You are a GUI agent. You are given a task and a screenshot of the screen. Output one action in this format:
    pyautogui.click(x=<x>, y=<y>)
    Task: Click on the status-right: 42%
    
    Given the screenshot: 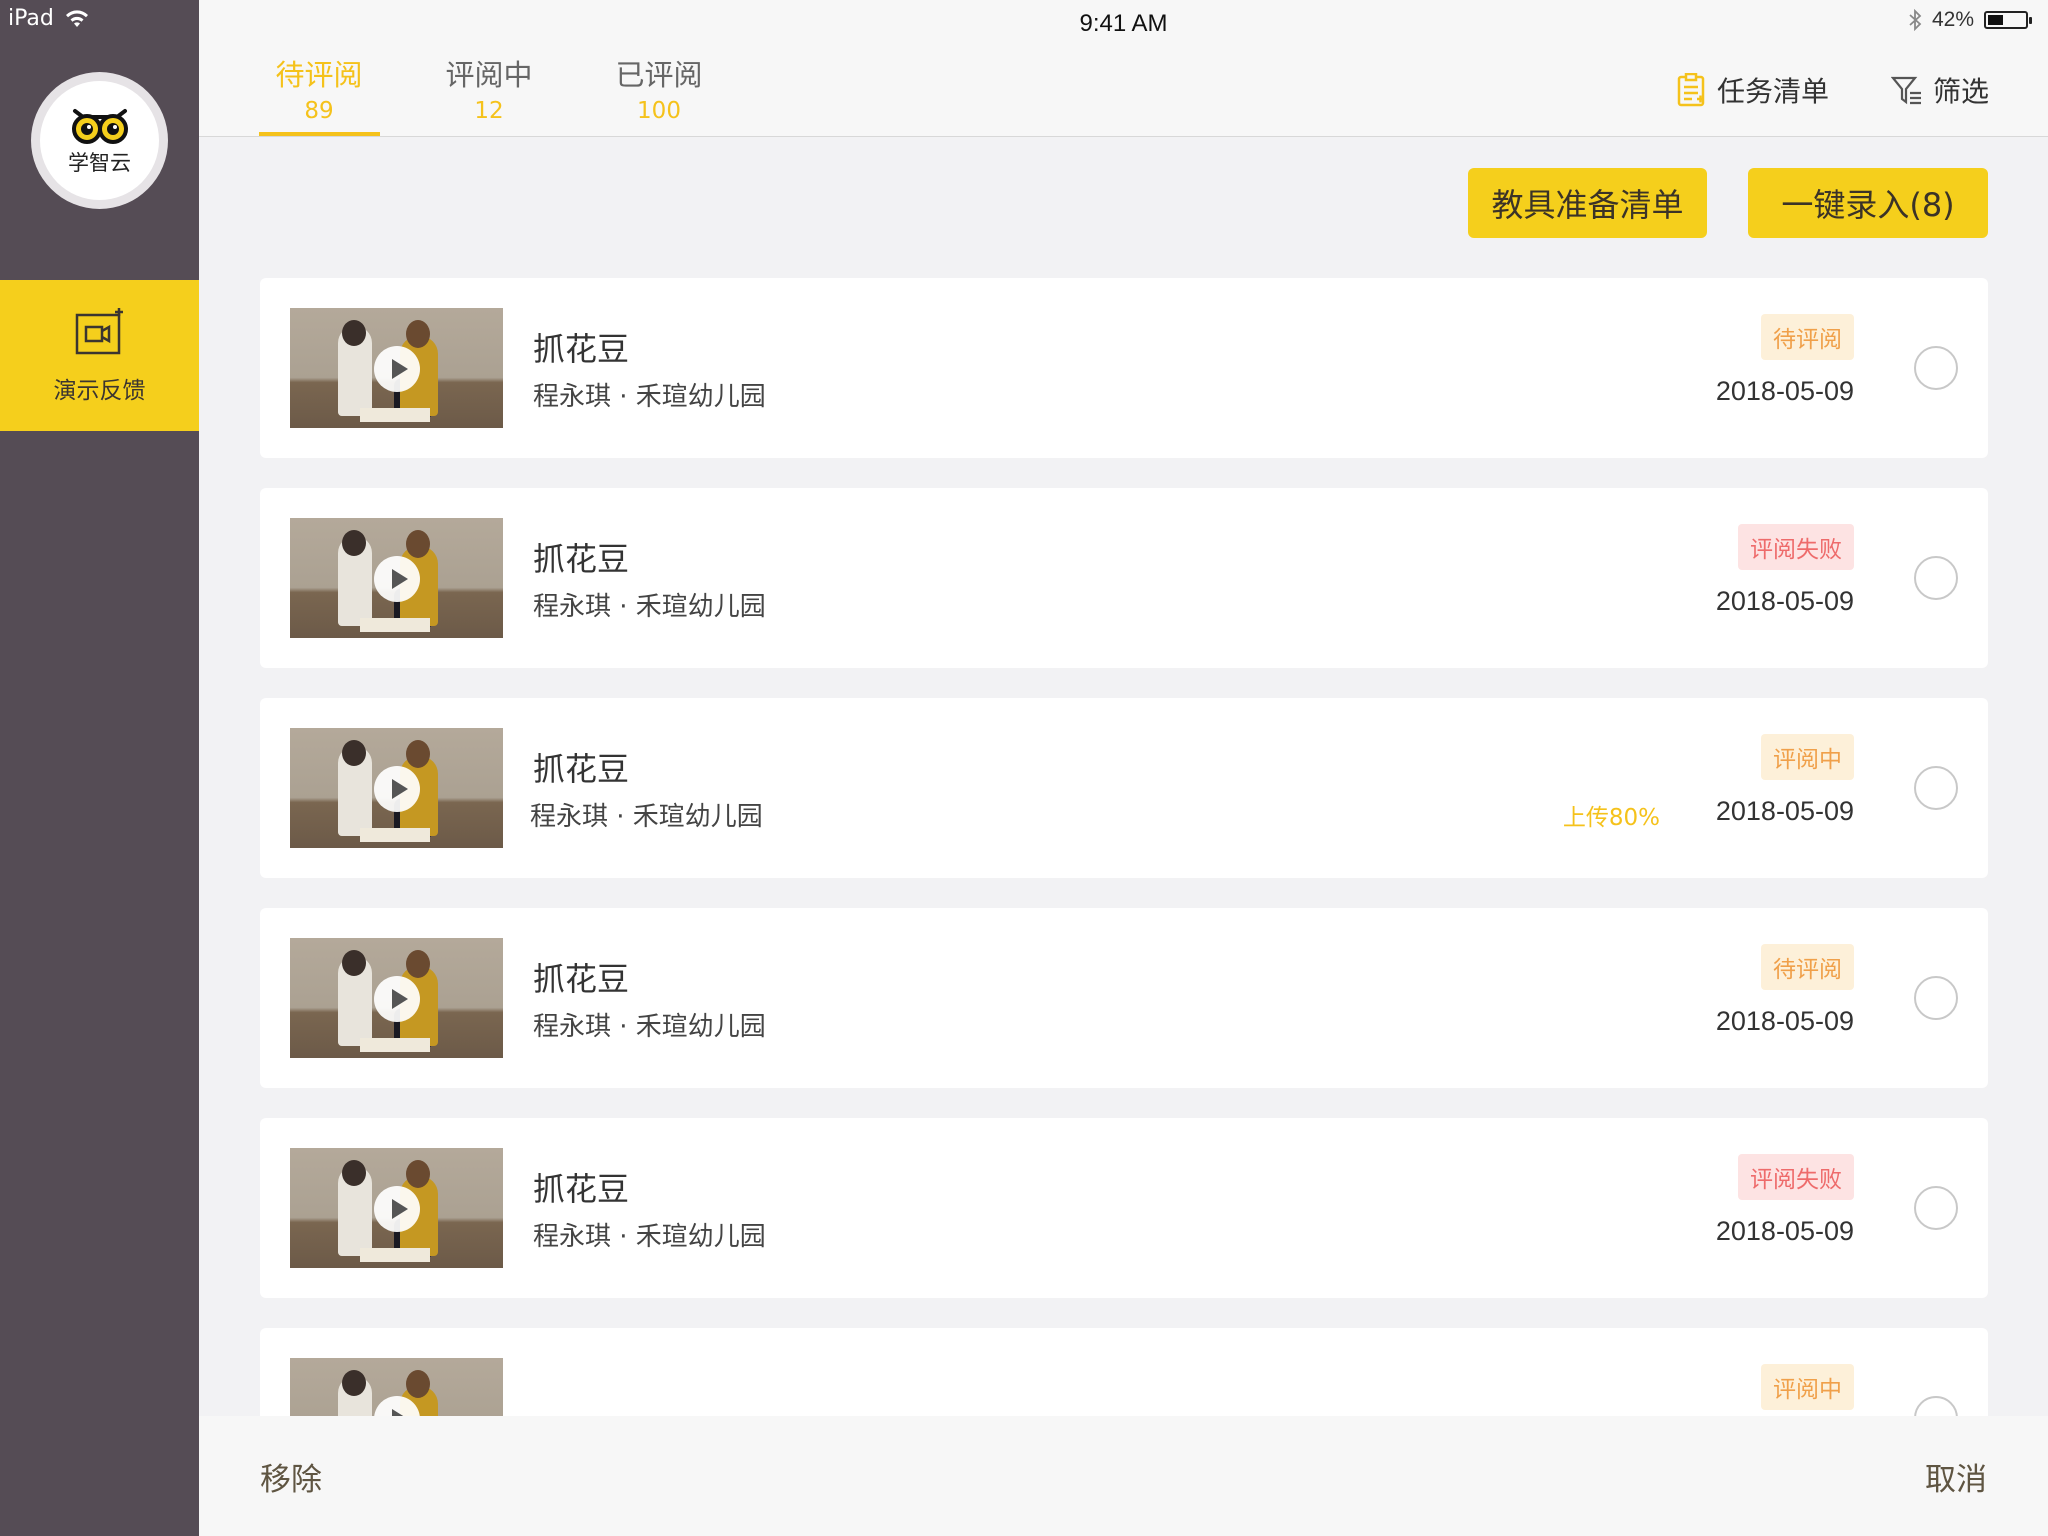 What is the action you would take?
    pyautogui.click(x=1970, y=20)
    